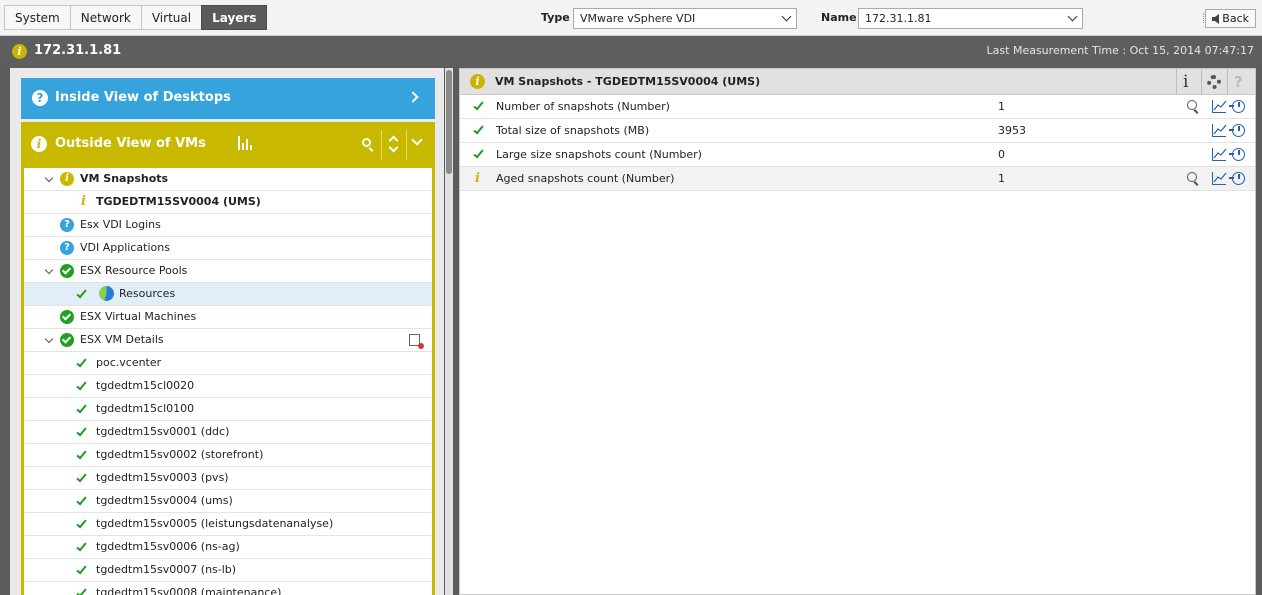  Describe the element at coordinates (228, 570) in the screenshot. I see `tree-item: tgdedtm15sv0007 (ns-lb)` at that location.